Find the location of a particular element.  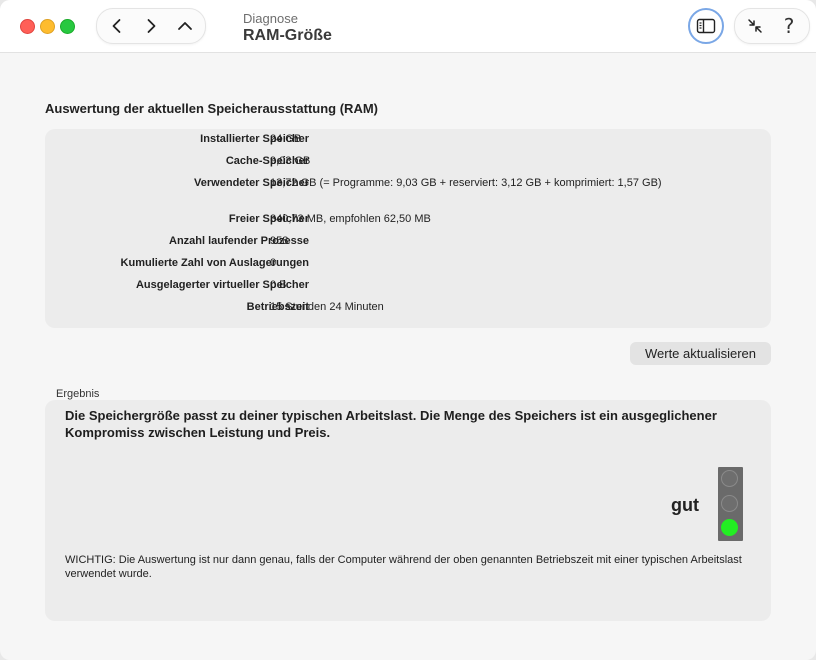

green-lamp is located at coordinates (729, 527).